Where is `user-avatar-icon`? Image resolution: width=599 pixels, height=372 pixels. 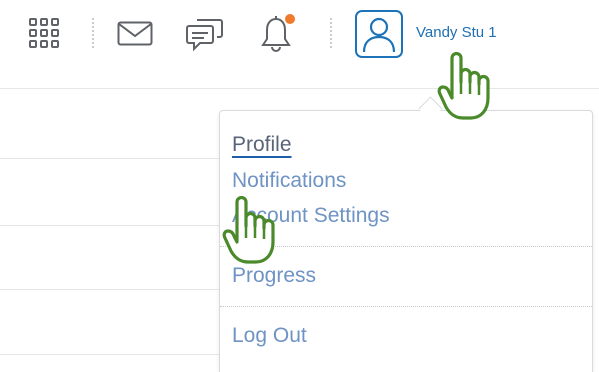
user-avatar-icon is located at coordinates (379, 35).